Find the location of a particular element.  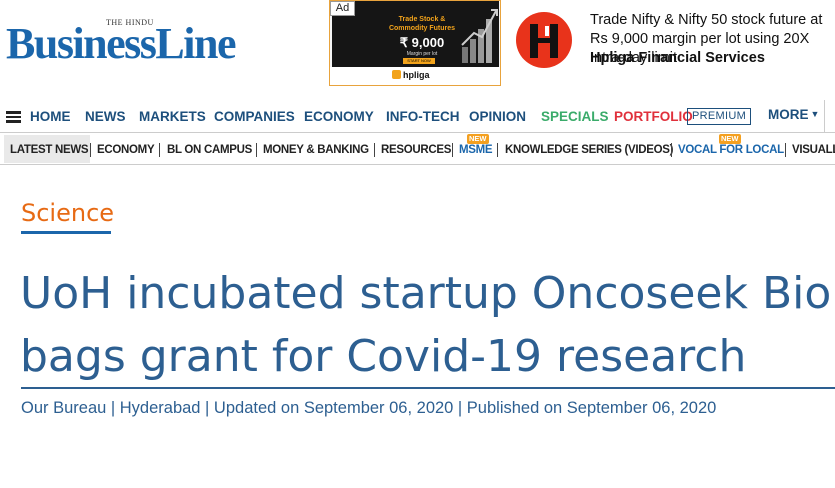

subnav-resources: RESOURCES is located at coordinates (416, 150).